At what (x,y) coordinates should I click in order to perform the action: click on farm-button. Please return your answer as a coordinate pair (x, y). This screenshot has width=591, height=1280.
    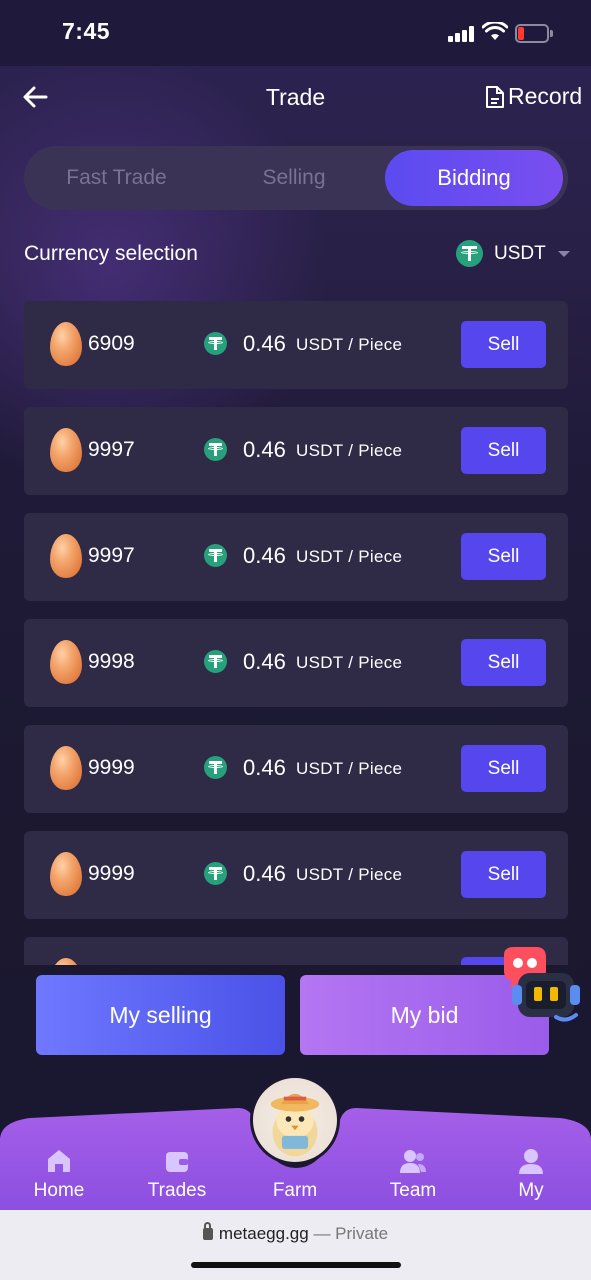
    Looking at the image, I should click on (295, 1120).